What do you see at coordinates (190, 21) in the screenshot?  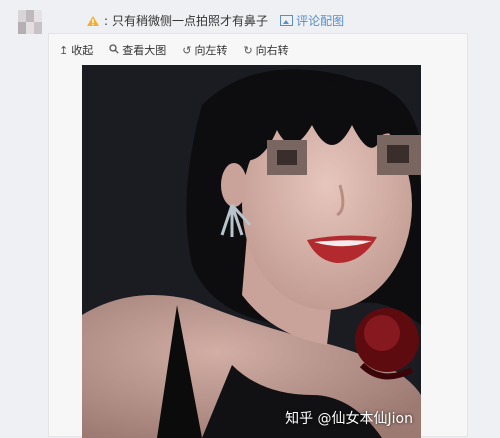 I see `comment-text: 只有稍微侧一点拍照才有鼻子` at bounding box center [190, 21].